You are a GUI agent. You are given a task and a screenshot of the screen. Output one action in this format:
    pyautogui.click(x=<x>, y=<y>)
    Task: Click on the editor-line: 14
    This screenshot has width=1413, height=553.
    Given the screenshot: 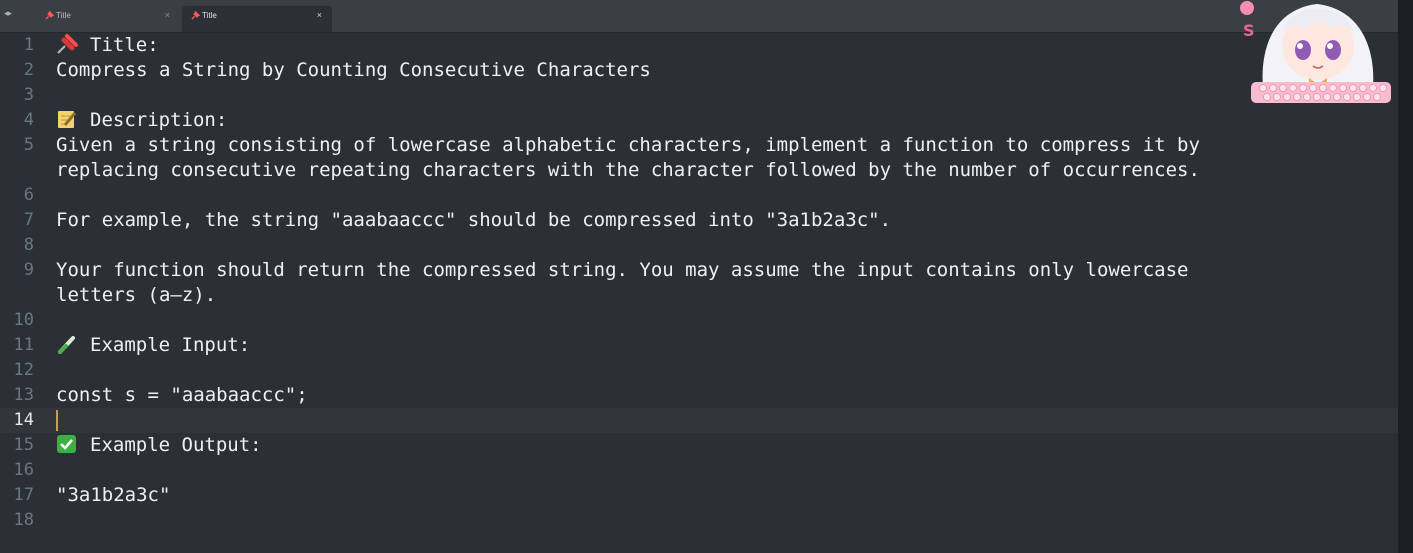 What is the action you would take?
    pyautogui.click(x=699, y=420)
    